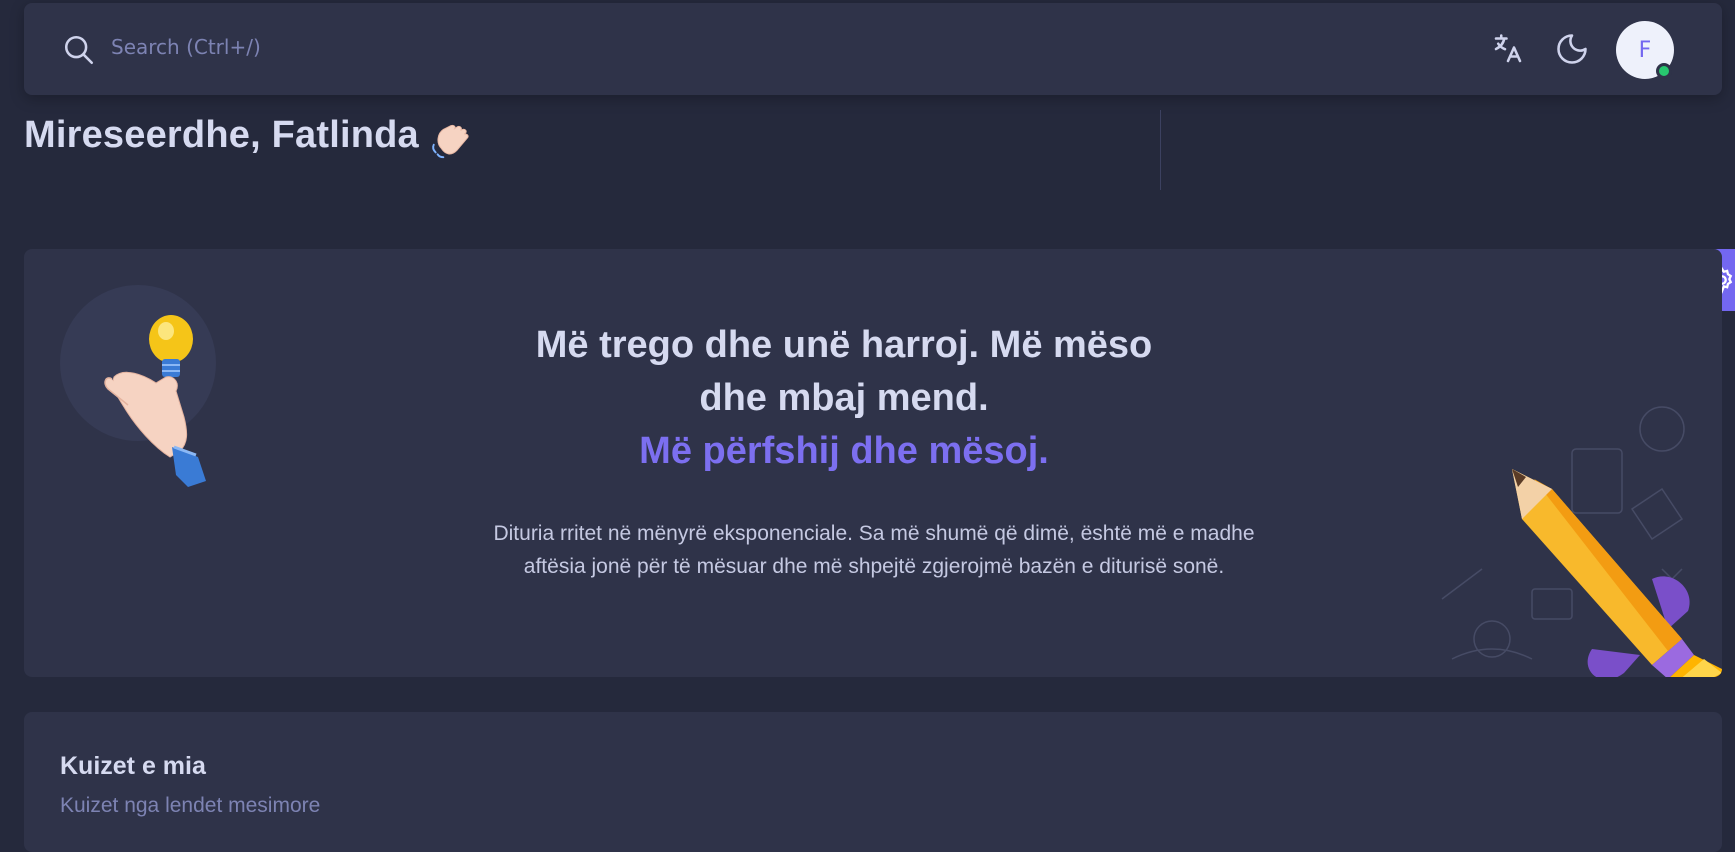 Image resolution: width=1735 pixels, height=852 pixels. What do you see at coordinates (186, 47) in the screenshot?
I see `search-input: Search (Ctrl+/)` at bounding box center [186, 47].